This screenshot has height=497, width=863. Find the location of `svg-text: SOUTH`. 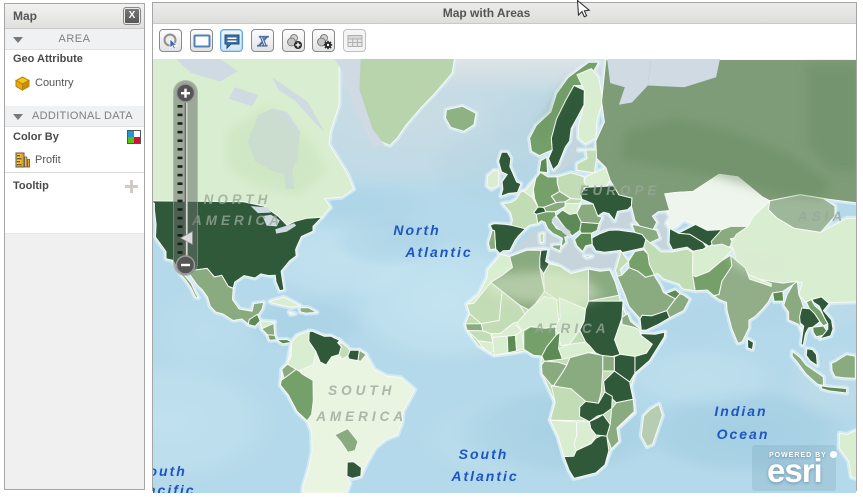

svg-text: SOUTH is located at coordinates (361, 390).